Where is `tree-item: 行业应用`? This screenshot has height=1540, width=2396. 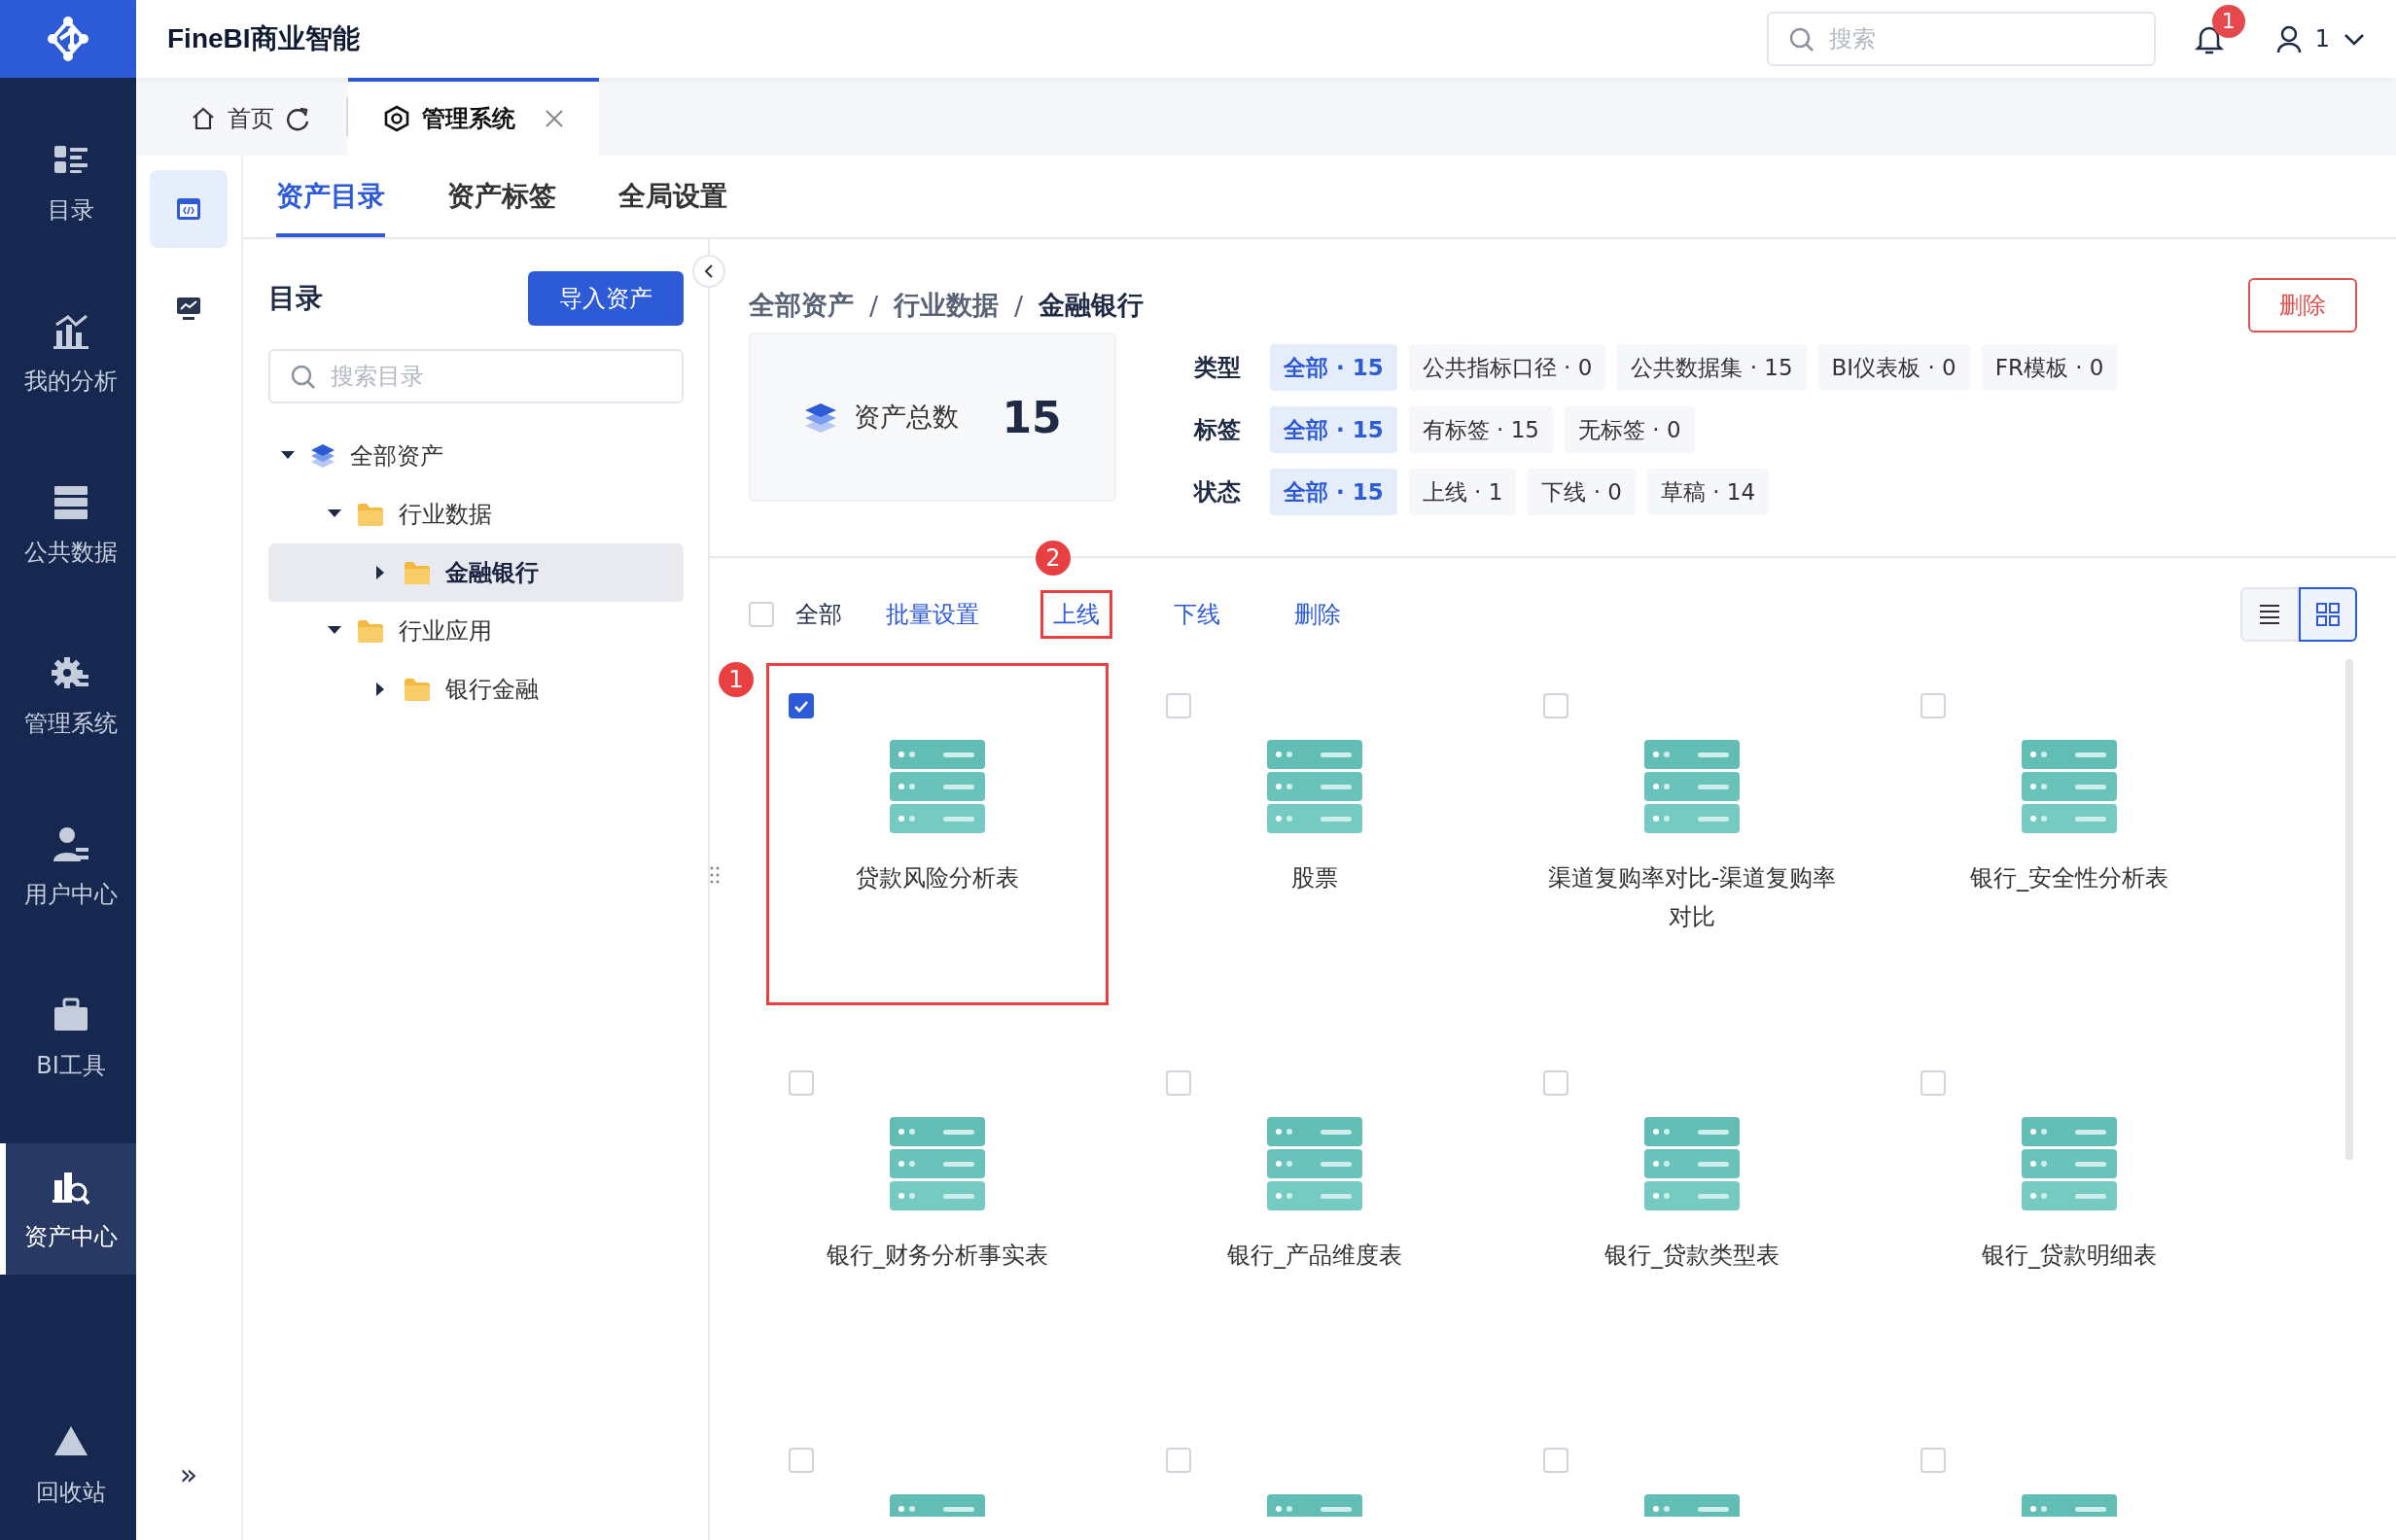 tree-item: 行业应用 is located at coordinates (476, 631).